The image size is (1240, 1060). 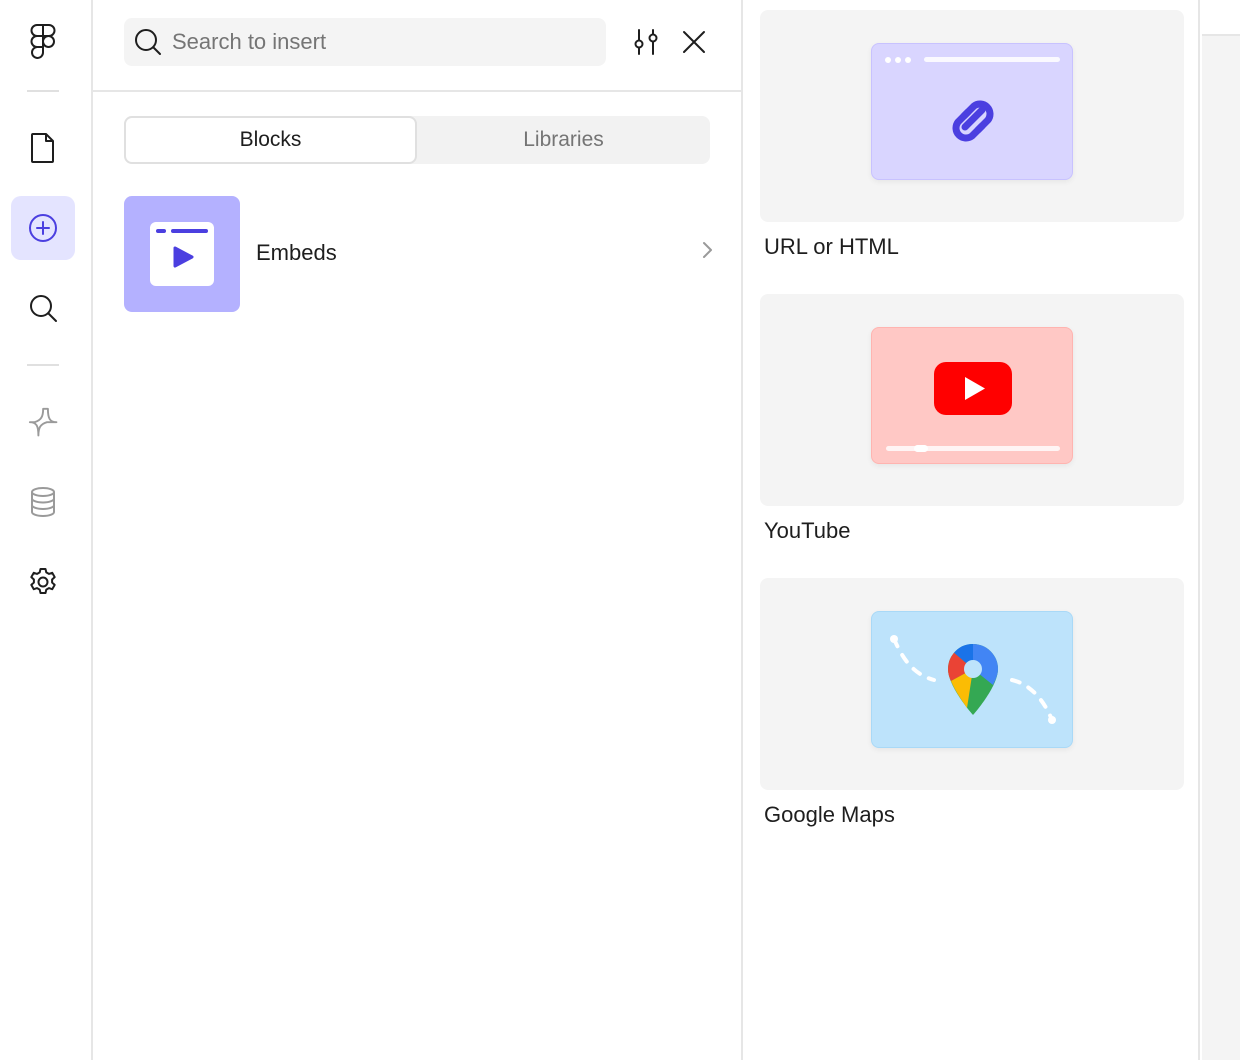 I want to click on embeds-label: Embeds, so click(x=296, y=252).